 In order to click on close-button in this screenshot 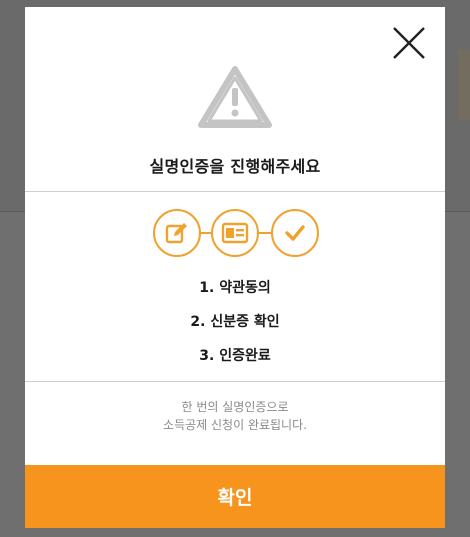, I will do `click(409, 43)`.